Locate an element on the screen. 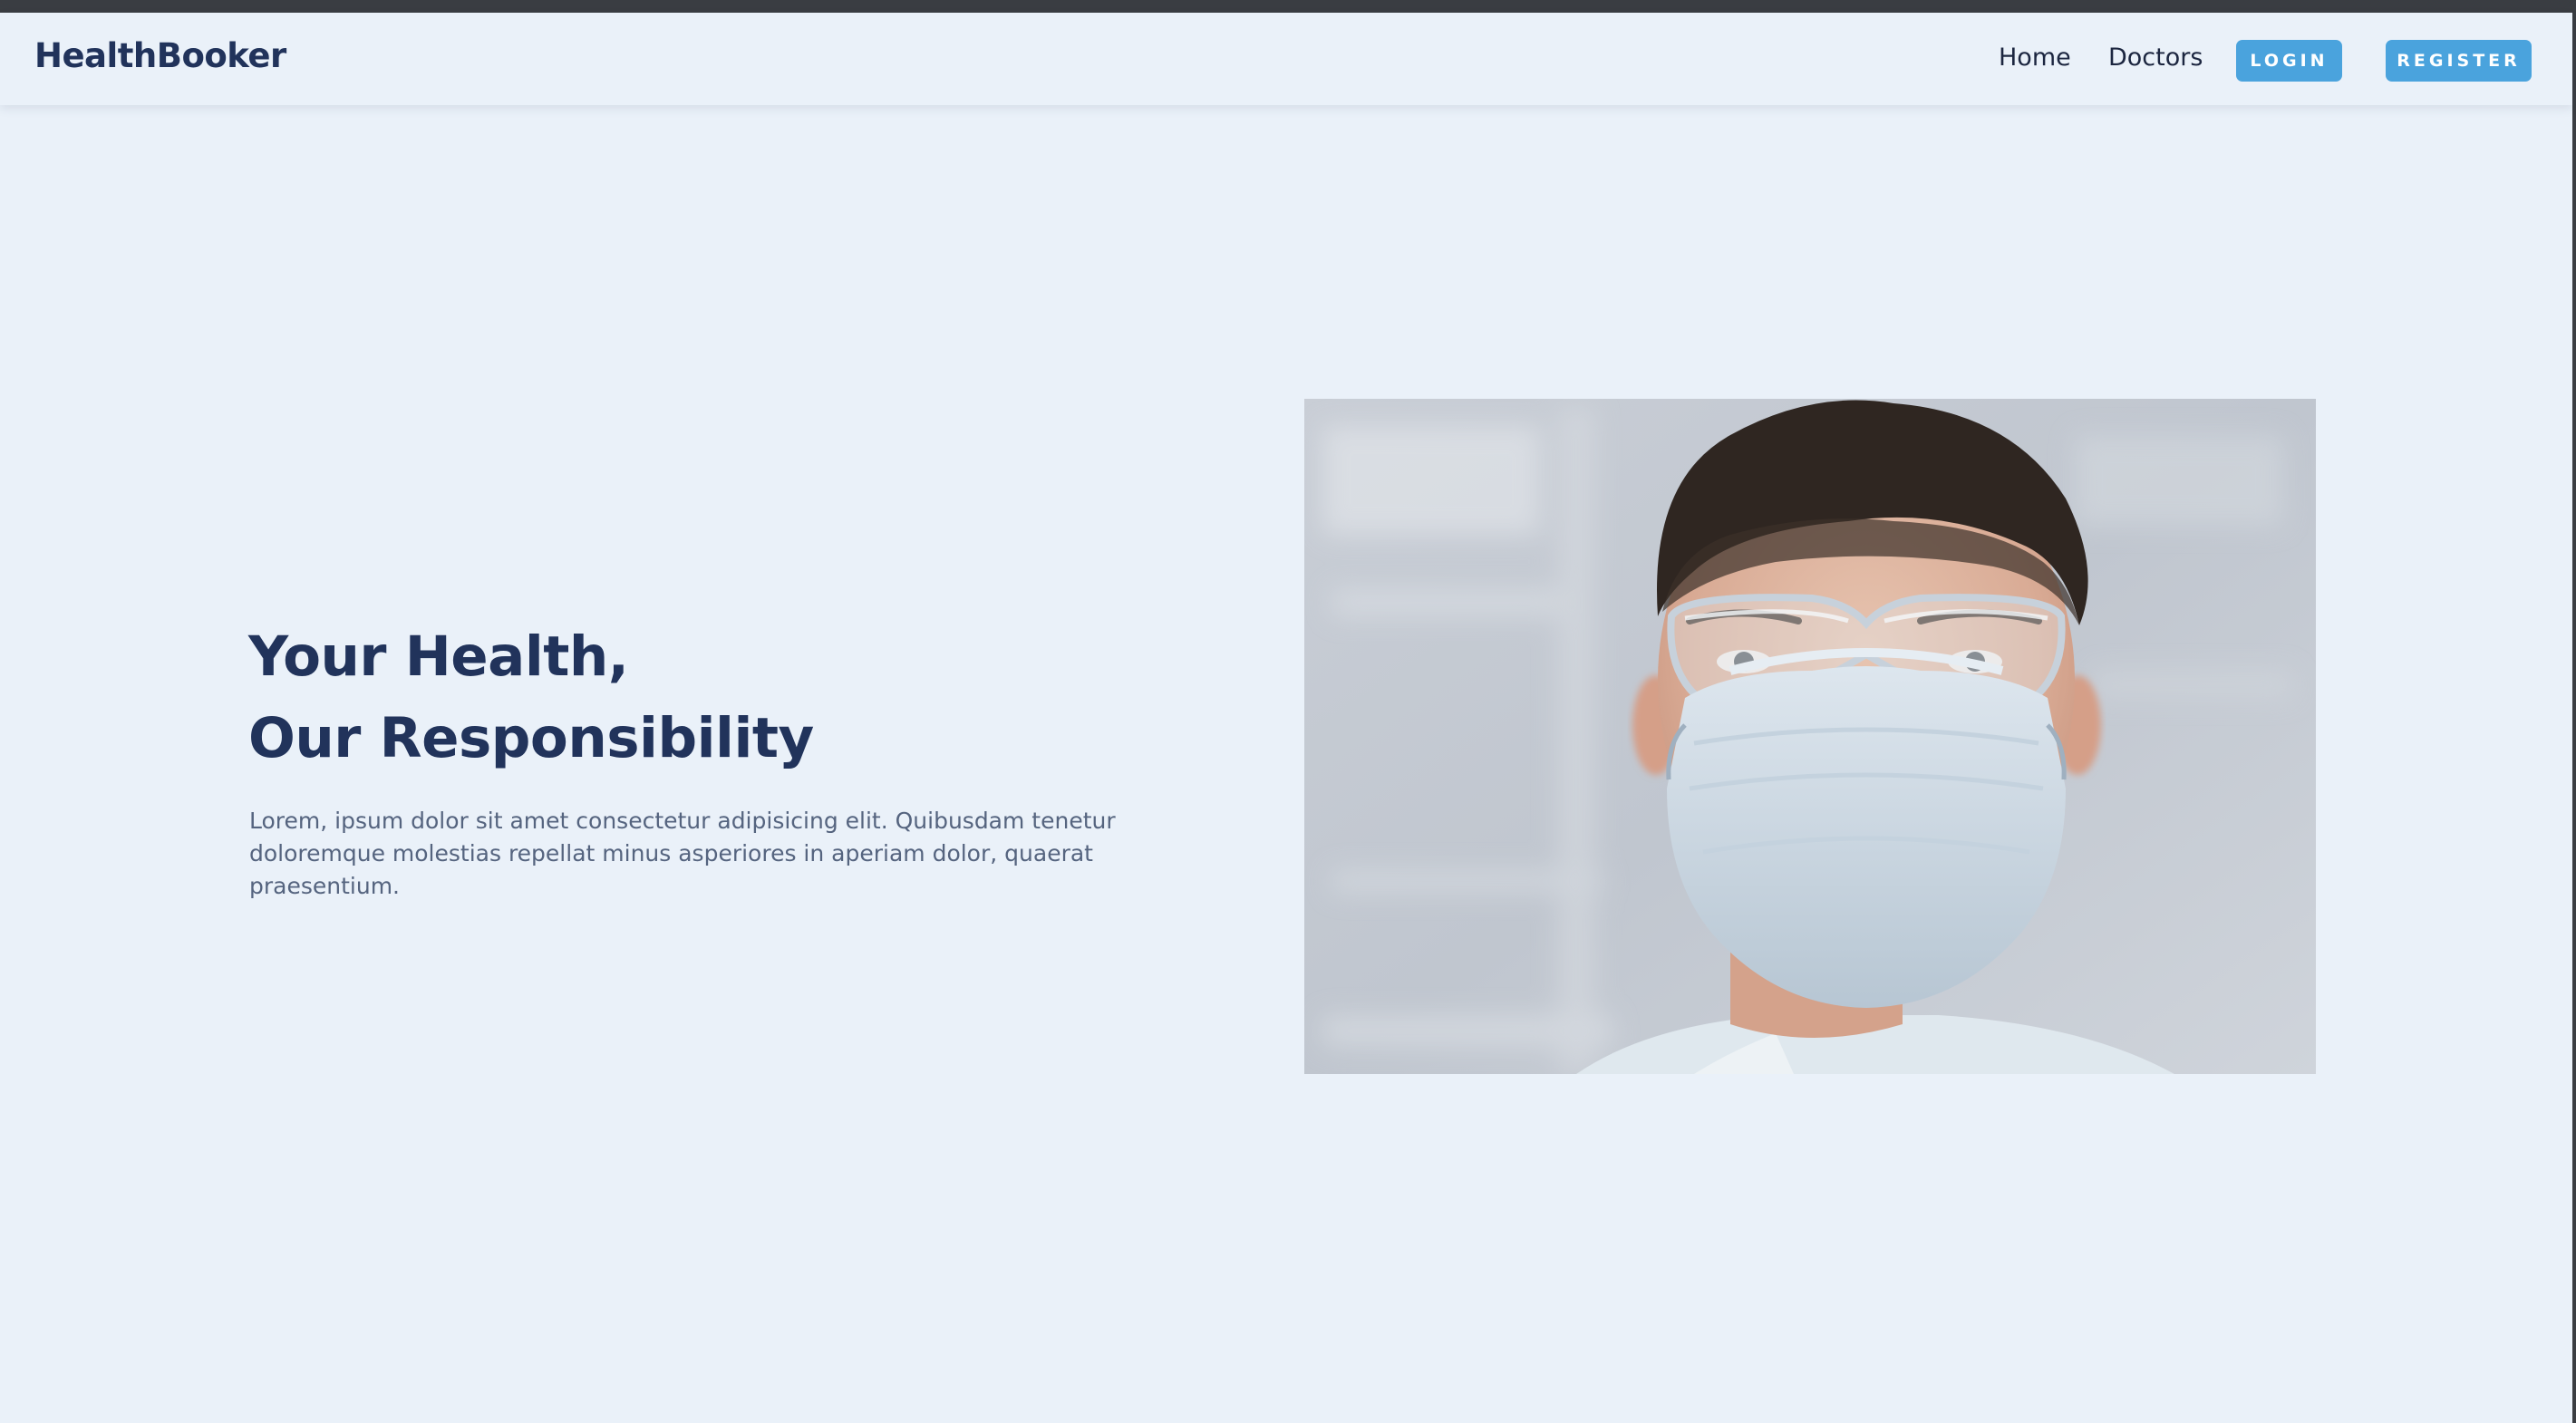  hero-title-line-1: Your Health, is located at coordinates (438, 656).